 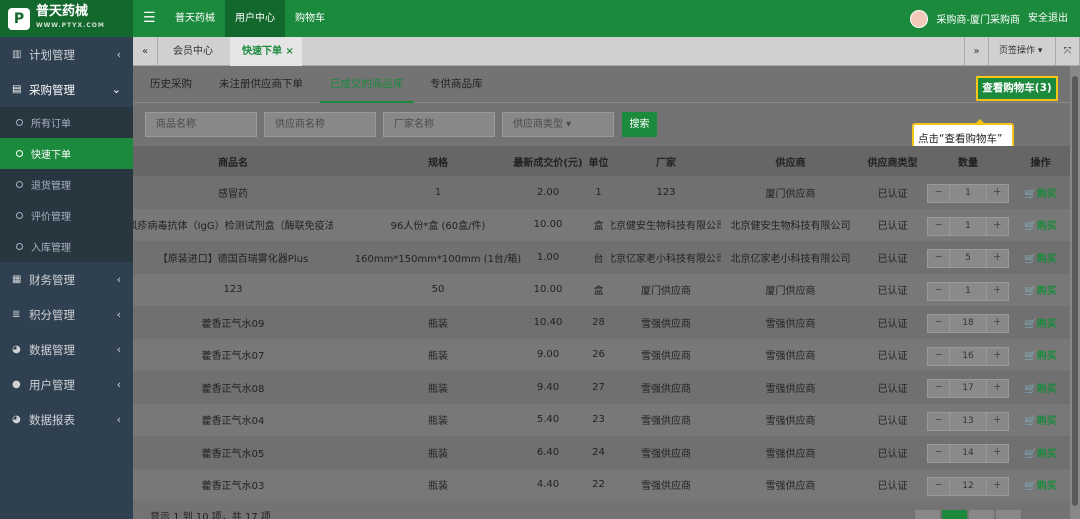 I want to click on tab-member-center: 会员中心, so click(x=193, y=51).